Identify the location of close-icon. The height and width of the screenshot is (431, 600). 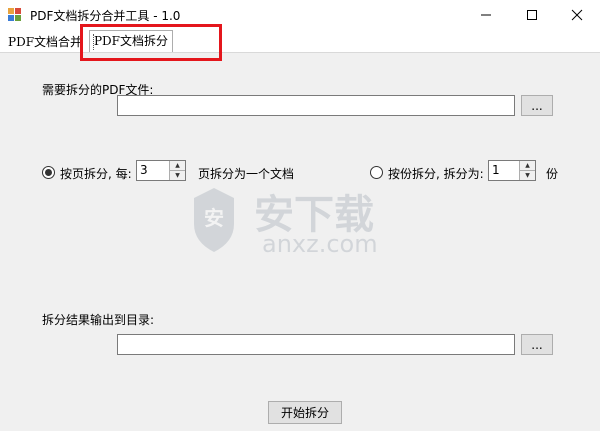
(577, 15).